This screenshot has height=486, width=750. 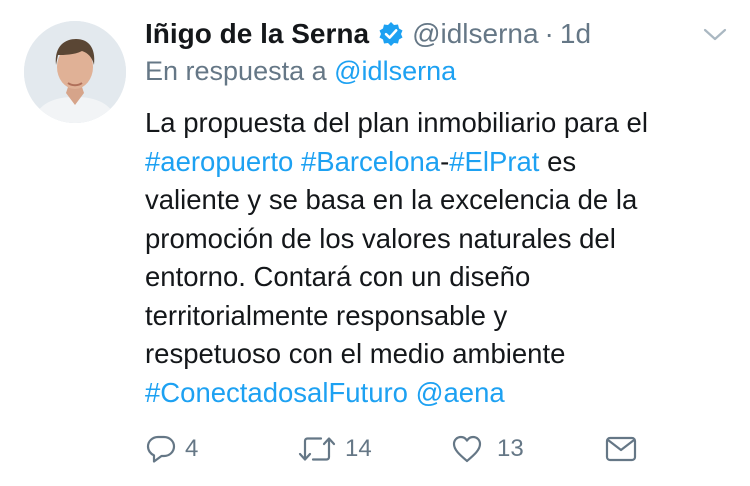 What do you see at coordinates (510, 448) in the screenshot?
I see `like-count: 13` at bounding box center [510, 448].